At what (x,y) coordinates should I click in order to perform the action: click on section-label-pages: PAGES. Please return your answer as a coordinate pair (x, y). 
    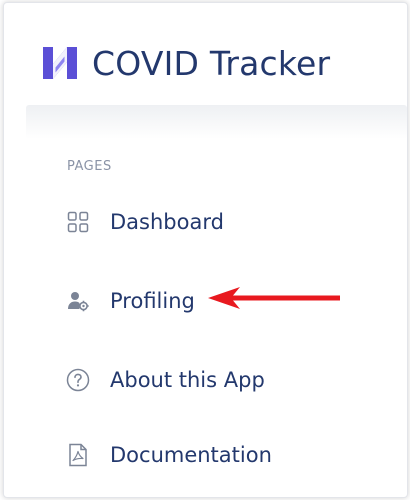
    Looking at the image, I should click on (89, 166).